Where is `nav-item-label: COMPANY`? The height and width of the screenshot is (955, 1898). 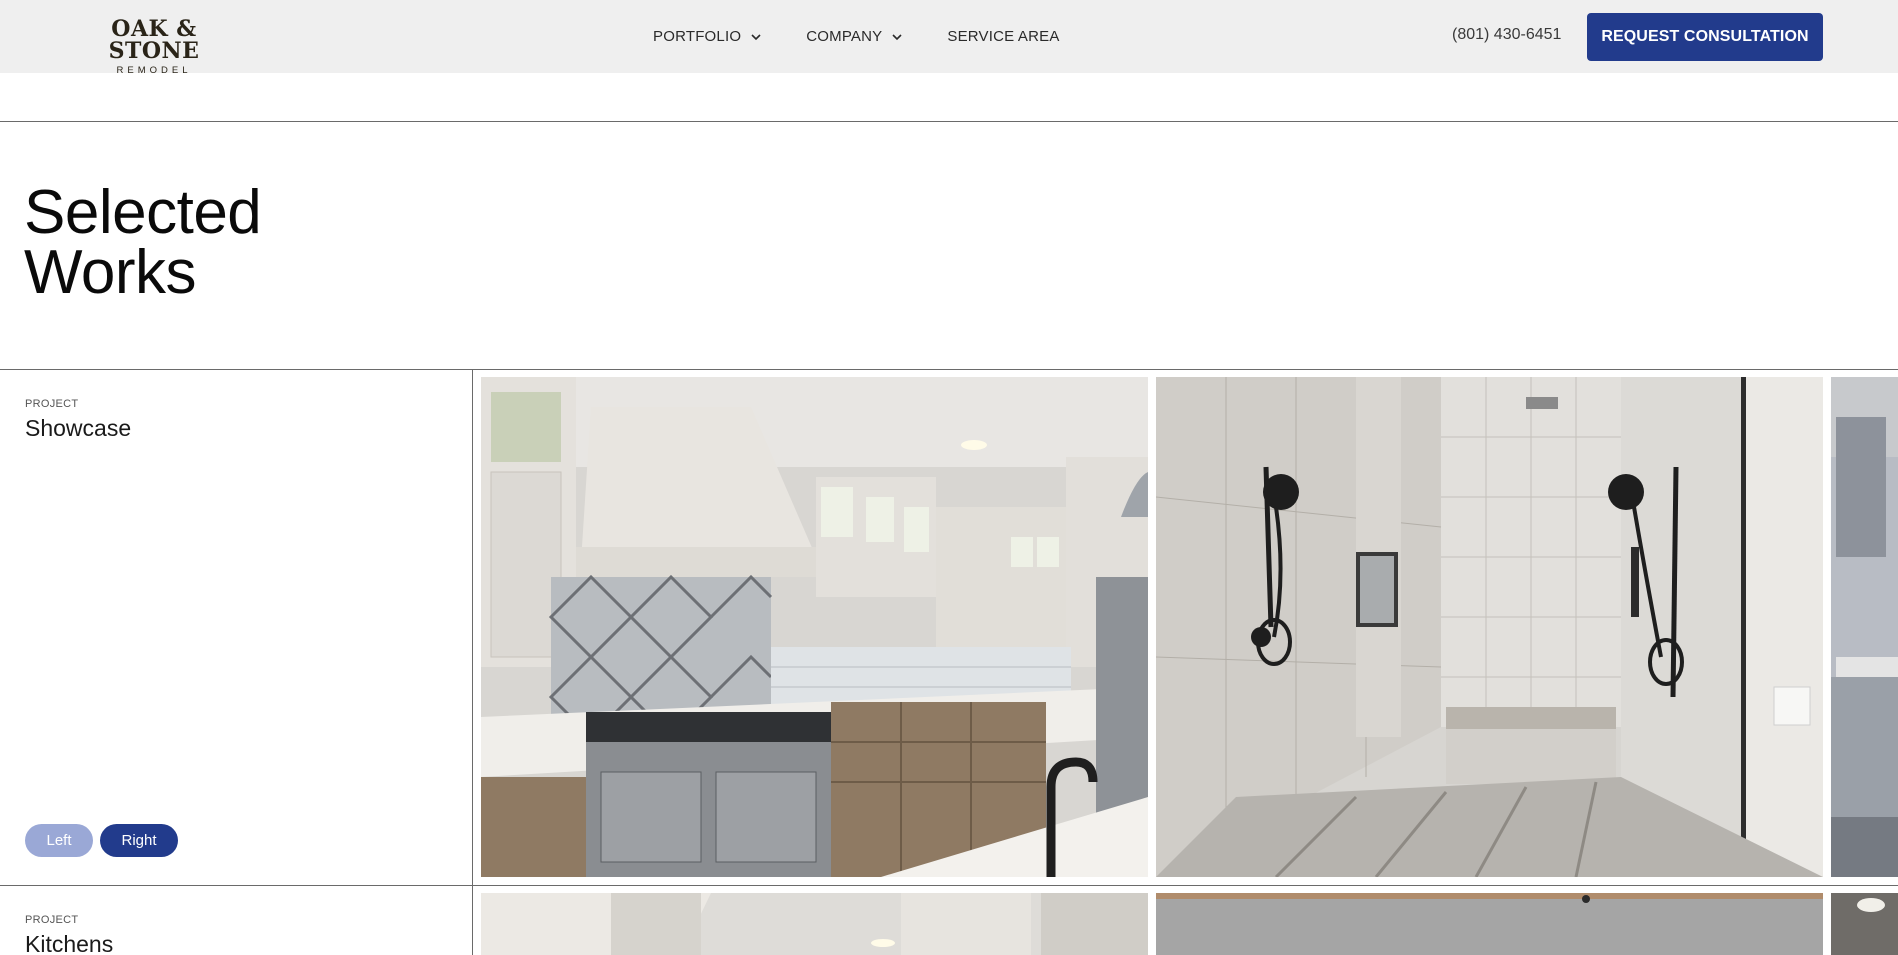 nav-item-label: COMPANY is located at coordinates (844, 36).